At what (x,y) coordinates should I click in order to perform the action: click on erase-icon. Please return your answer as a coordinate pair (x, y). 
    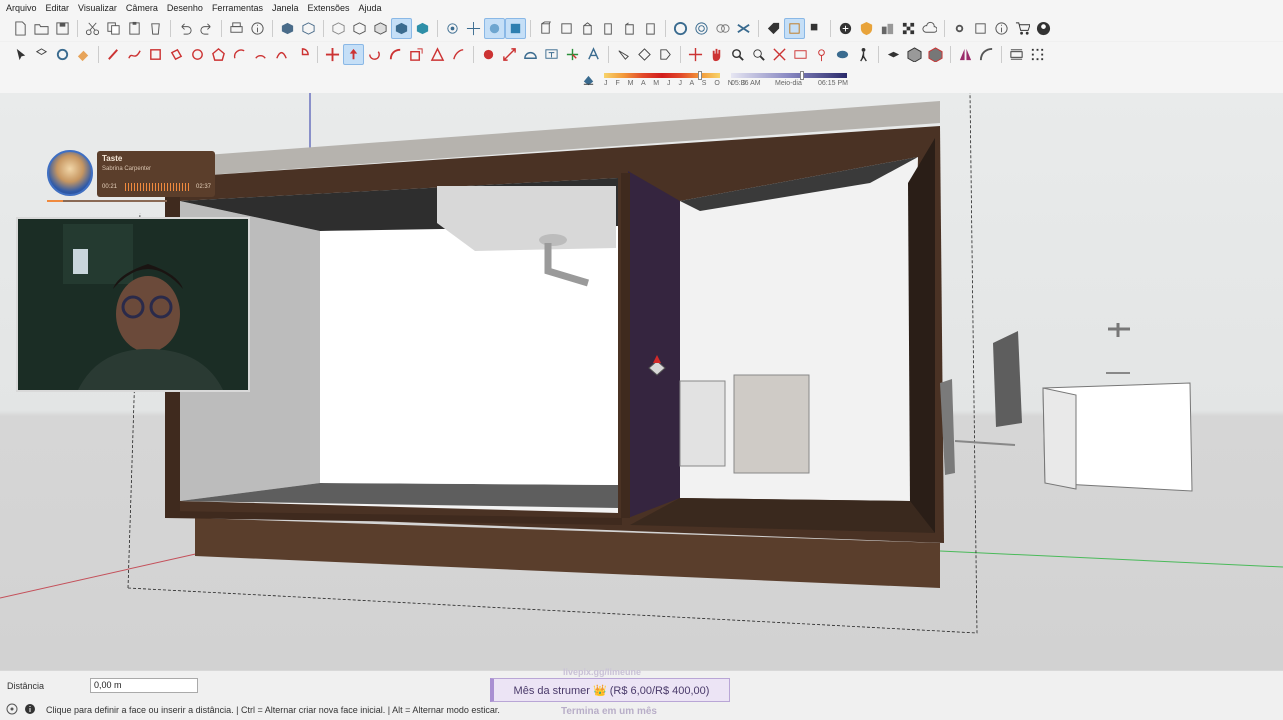
    Looking at the image, I should click on (155, 28).